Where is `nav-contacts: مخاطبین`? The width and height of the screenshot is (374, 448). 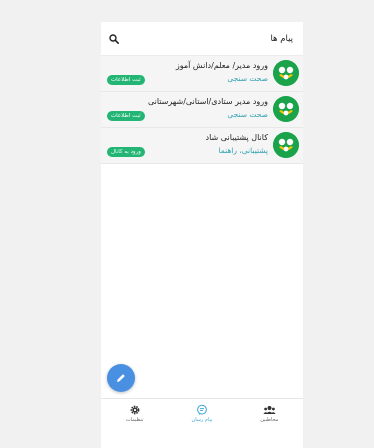
nav-contacts: مخاطبین is located at coordinates (269, 413).